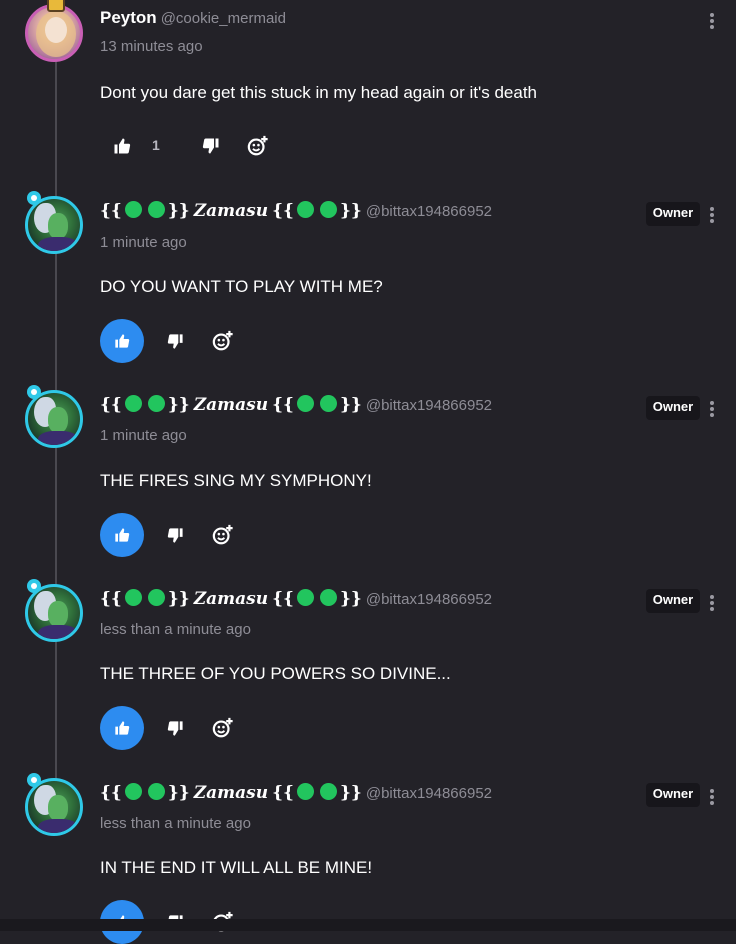  What do you see at coordinates (223, 18) in the screenshot?
I see `author-handle: @cookie_mermaid` at bounding box center [223, 18].